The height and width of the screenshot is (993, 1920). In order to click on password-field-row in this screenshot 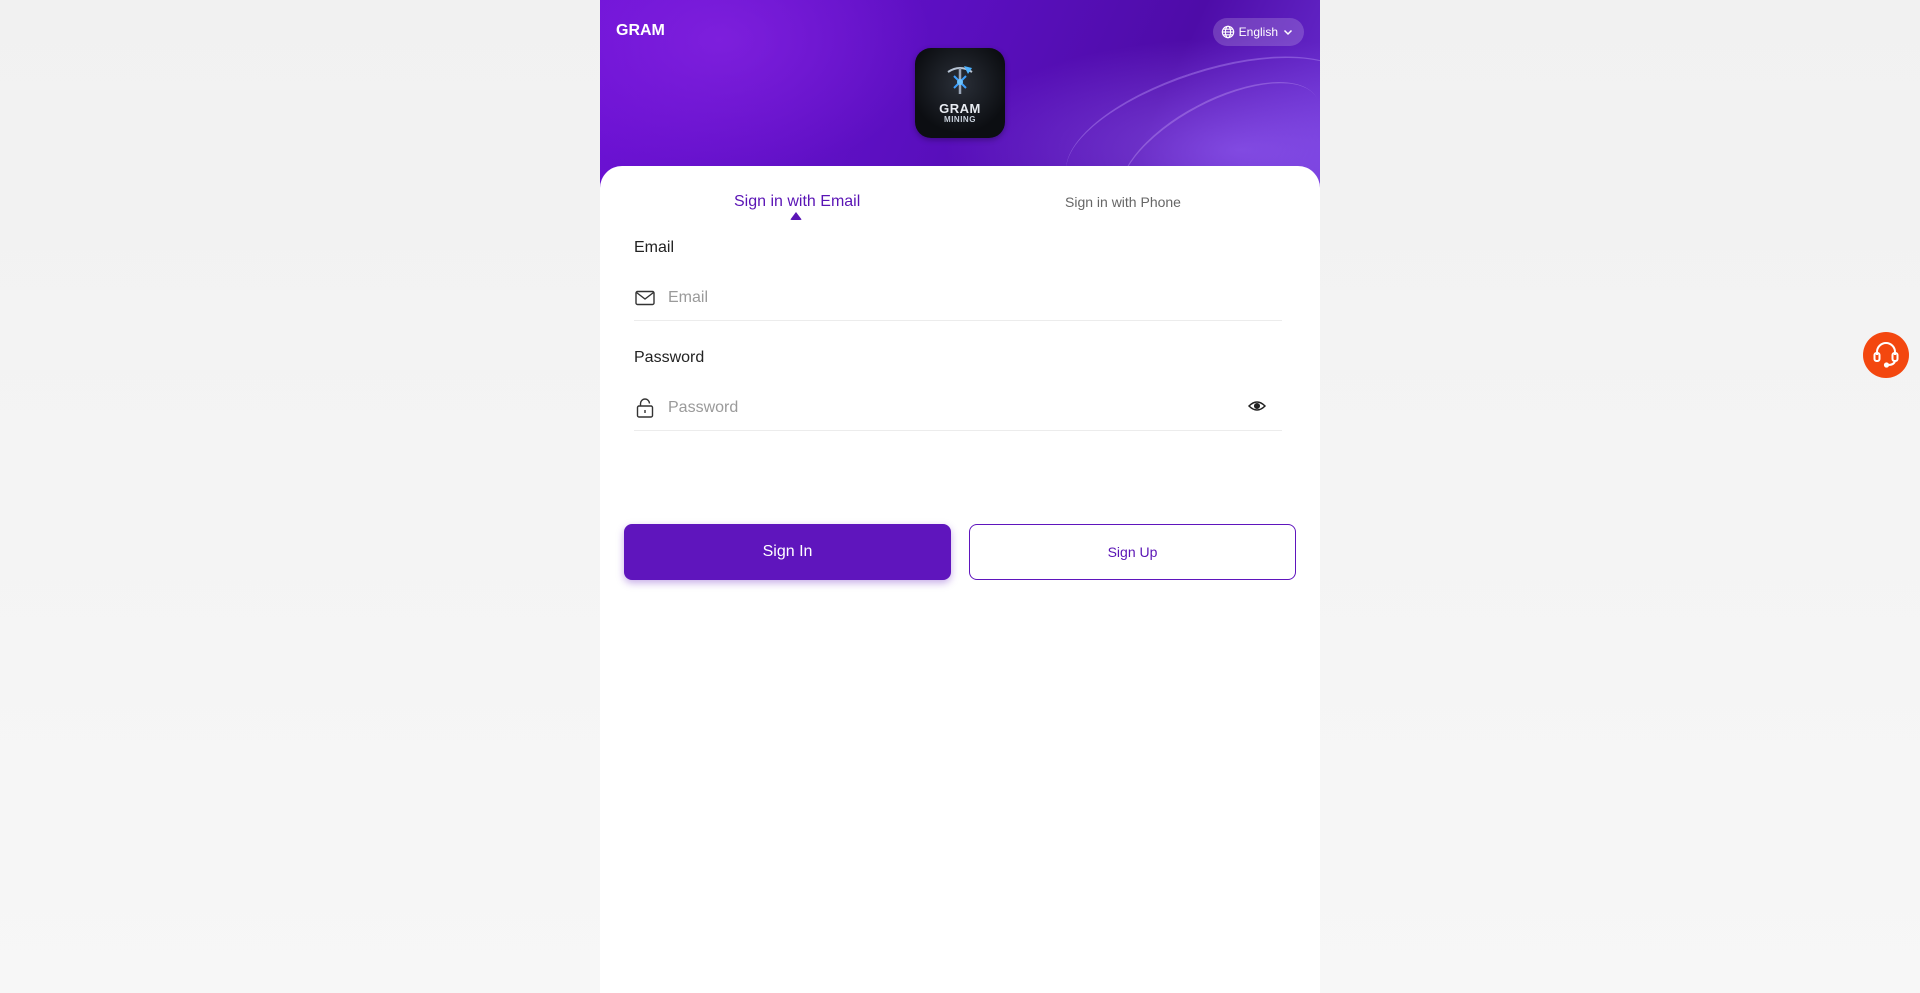, I will do `click(958, 408)`.